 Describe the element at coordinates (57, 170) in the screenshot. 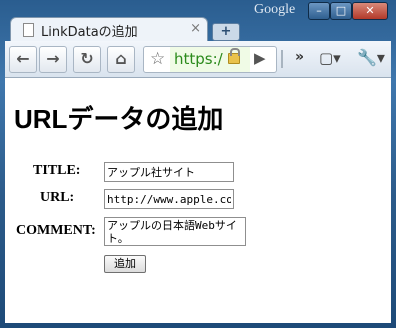

I see `title-label: TITLE:` at that location.